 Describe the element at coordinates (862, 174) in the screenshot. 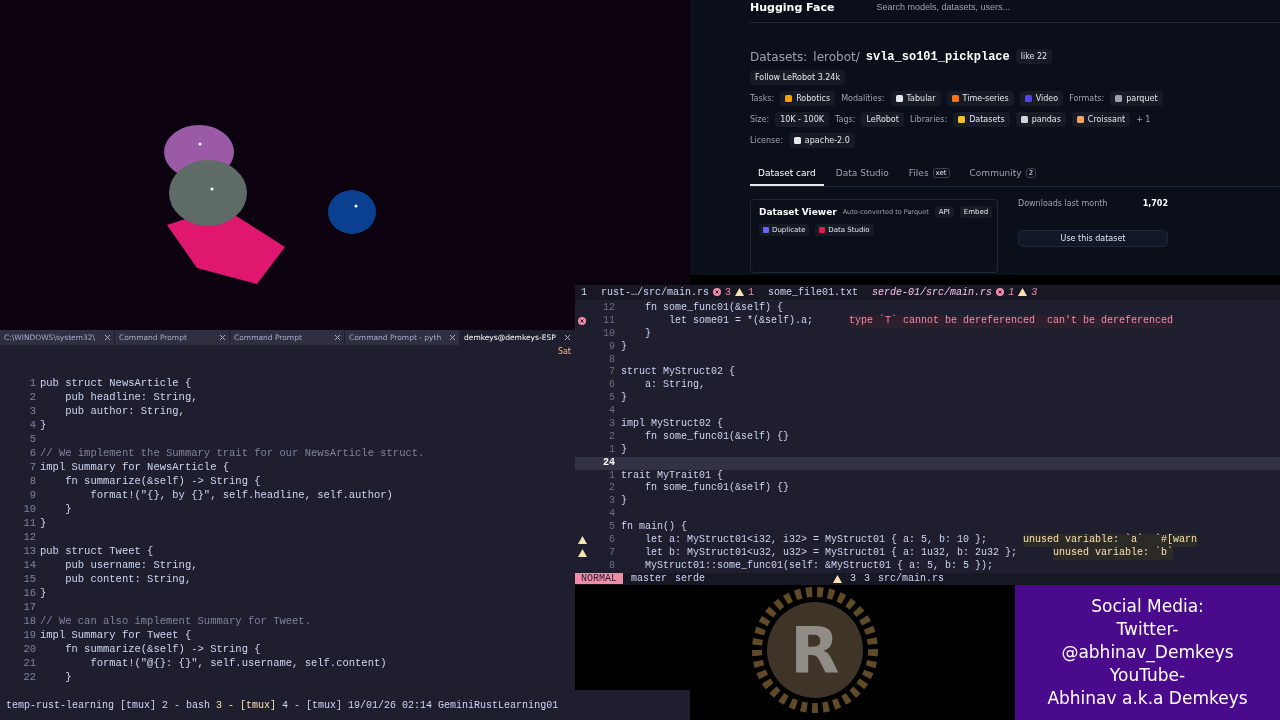

I see `page-tab: Data Studio` at that location.